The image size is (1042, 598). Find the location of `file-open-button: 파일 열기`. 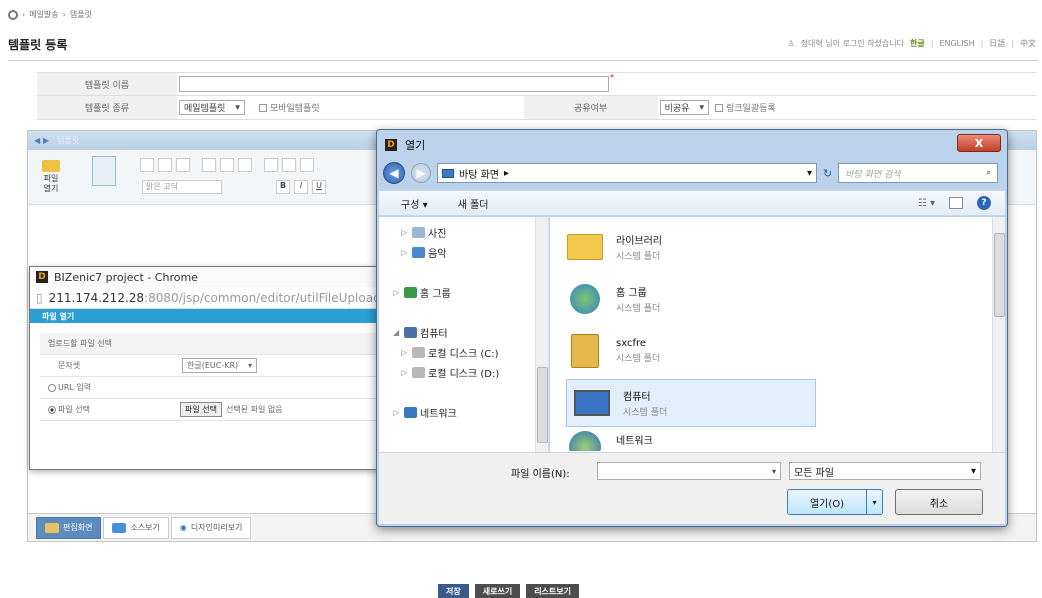

file-open-button: 파일 열기 is located at coordinates (51, 177).